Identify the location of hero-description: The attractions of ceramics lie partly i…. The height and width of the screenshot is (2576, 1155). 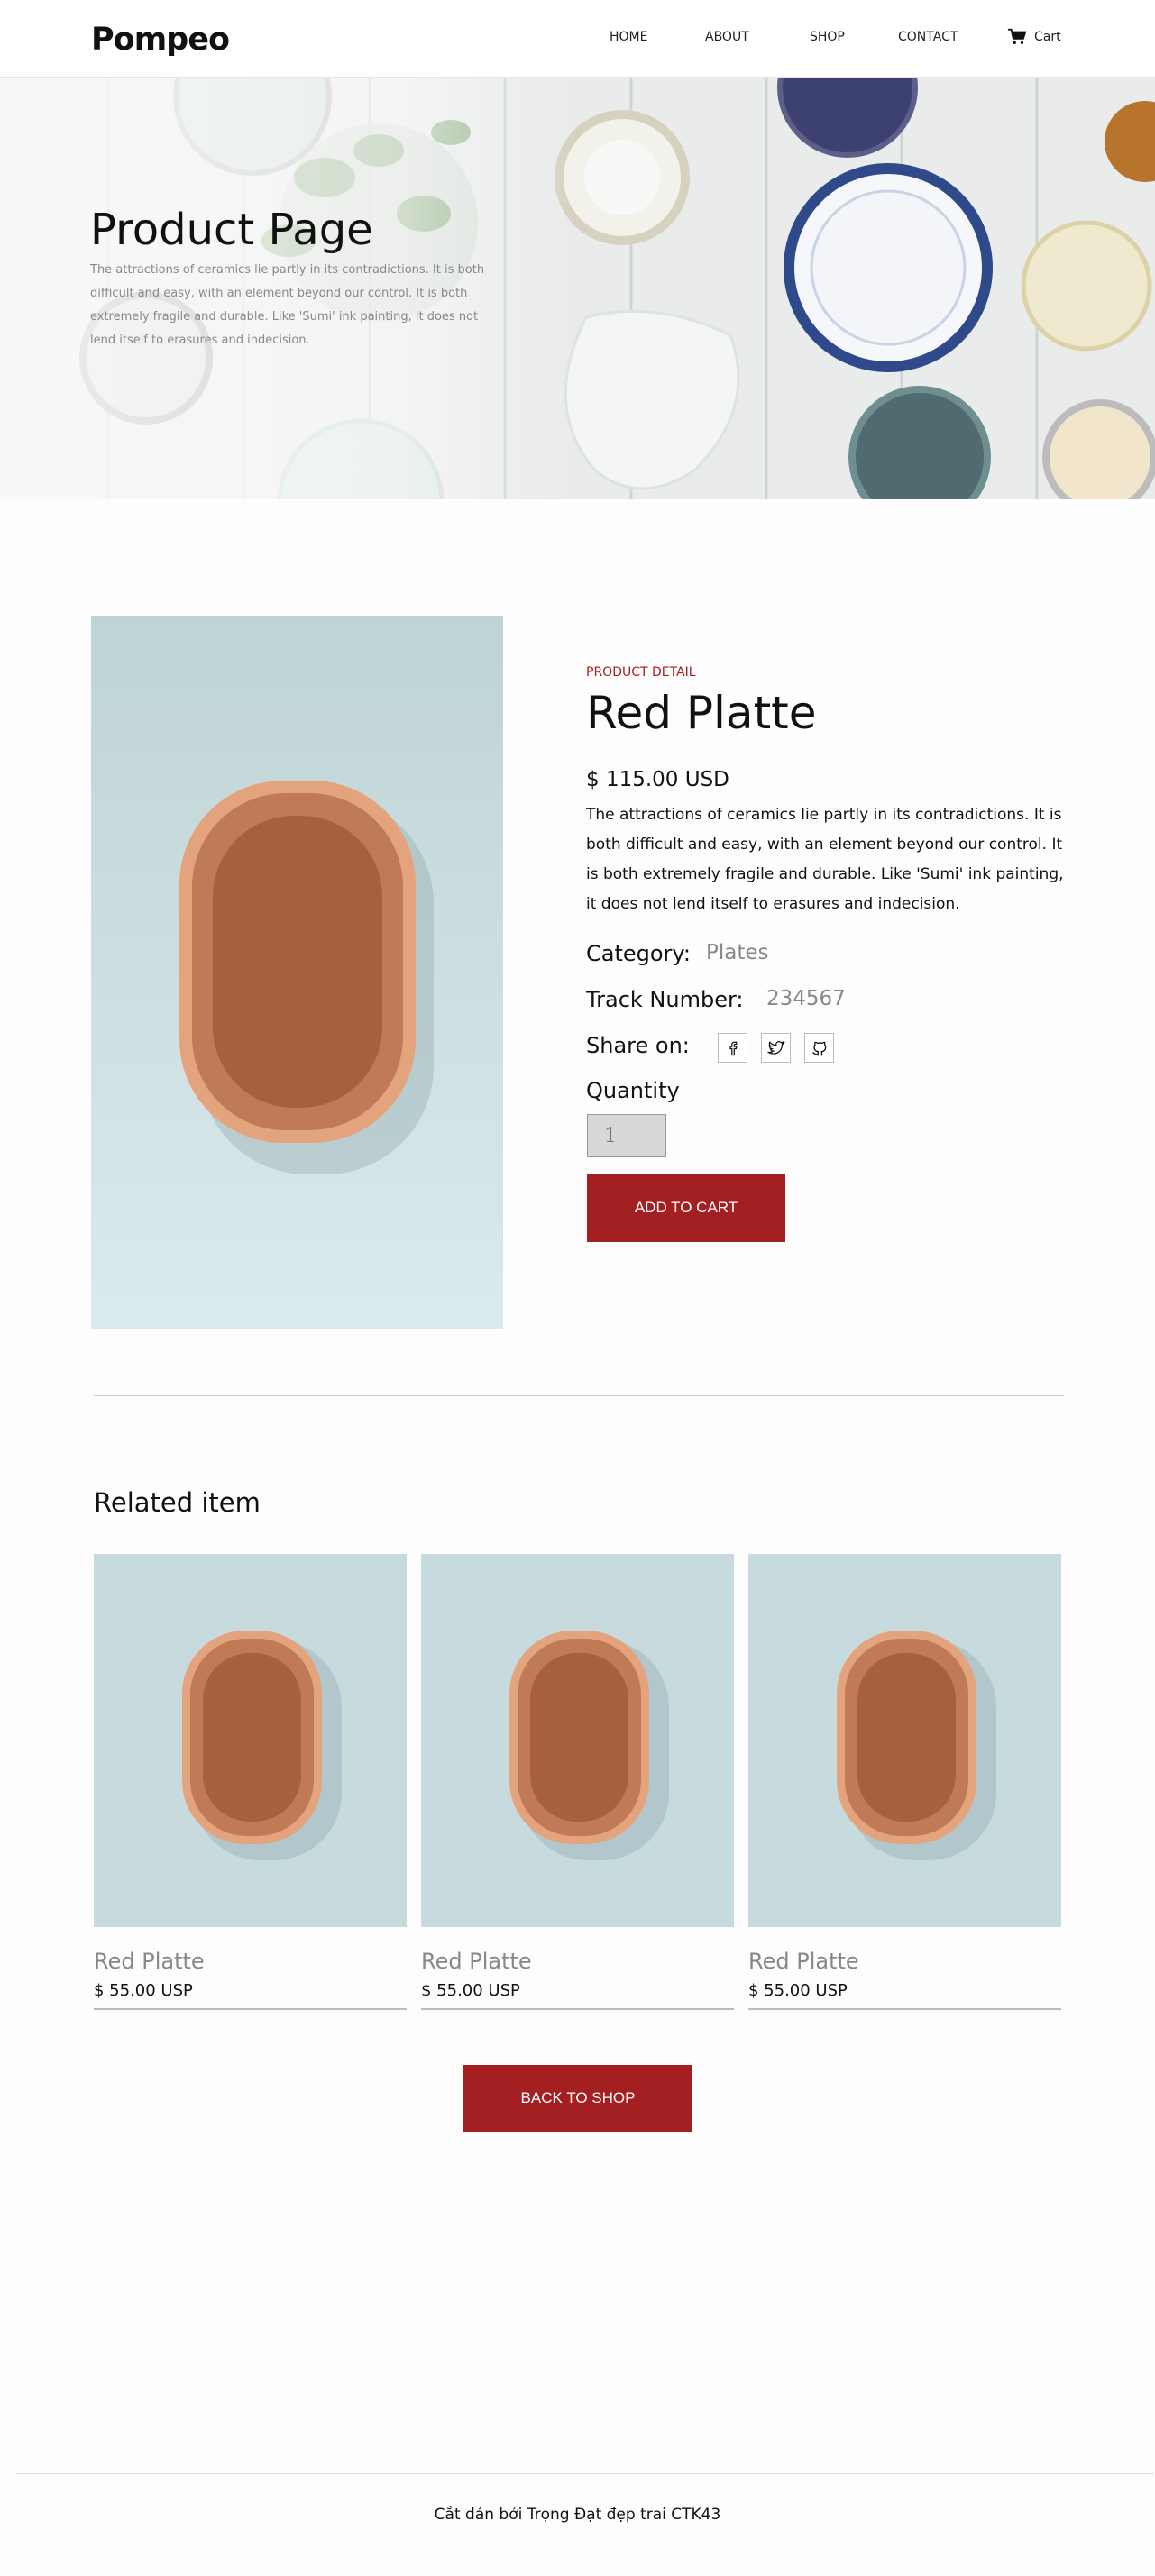
(287, 305).